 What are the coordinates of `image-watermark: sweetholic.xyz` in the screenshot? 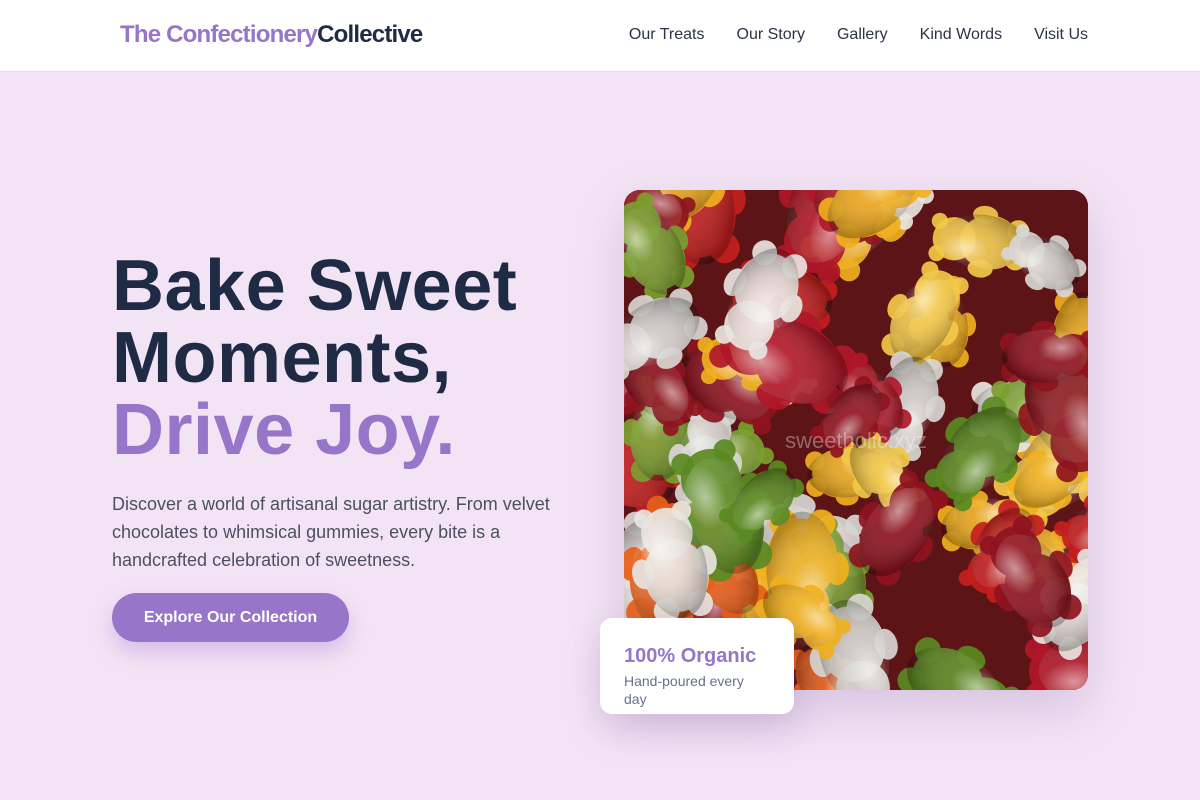 It's located at (856, 440).